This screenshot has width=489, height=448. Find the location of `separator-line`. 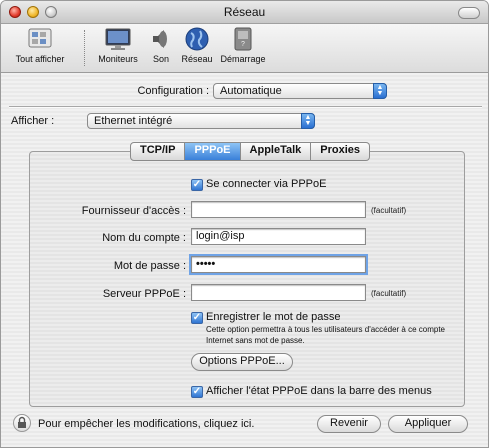

separator-line is located at coordinates (245, 107).